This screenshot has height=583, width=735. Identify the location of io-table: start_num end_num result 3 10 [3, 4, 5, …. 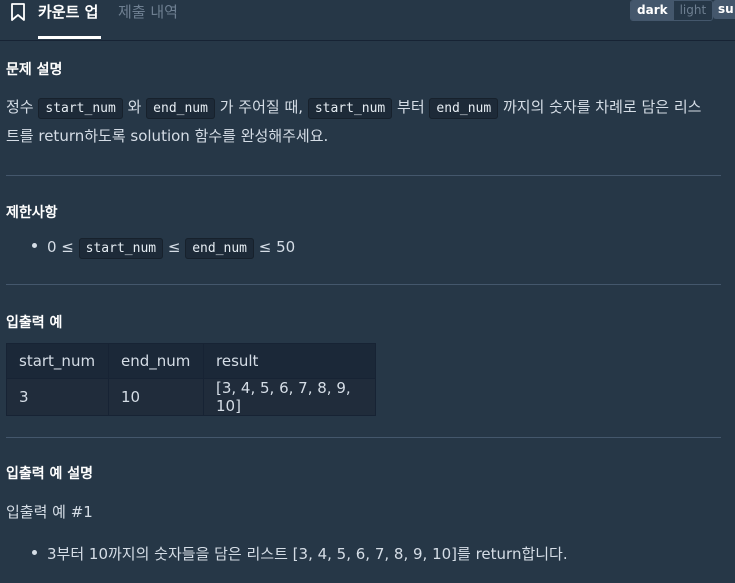
(191, 379).